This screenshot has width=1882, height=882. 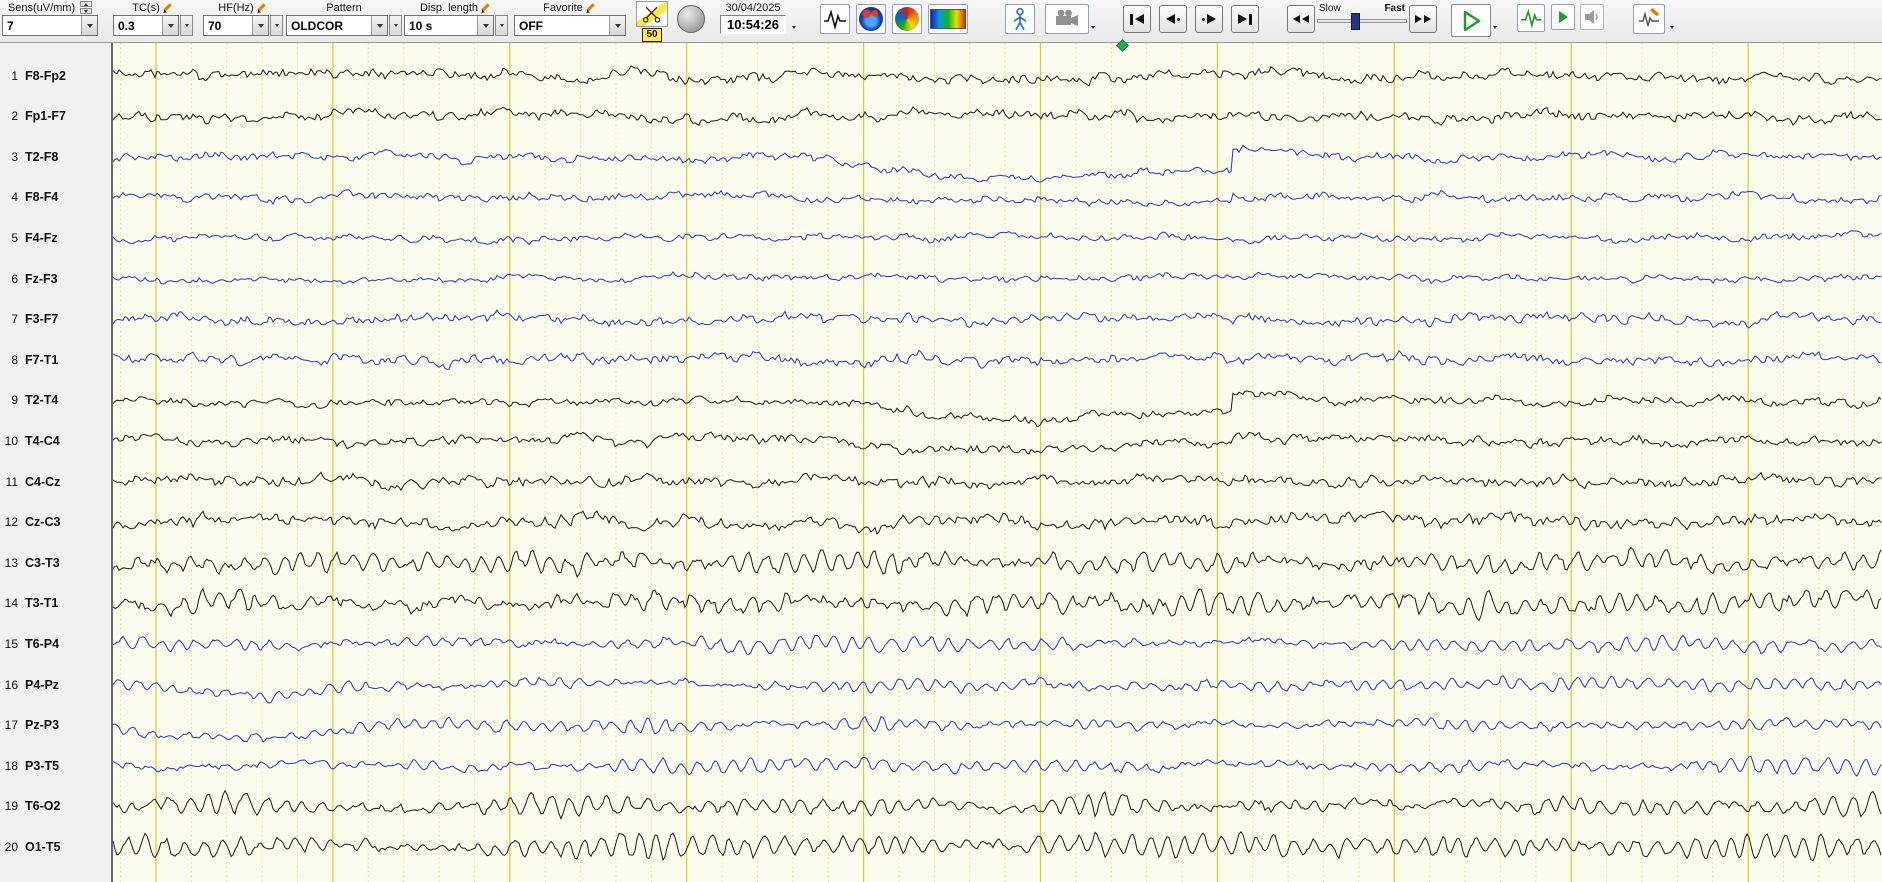 I want to click on eeg-trace-F8-Fp2, so click(x=997, y=76).